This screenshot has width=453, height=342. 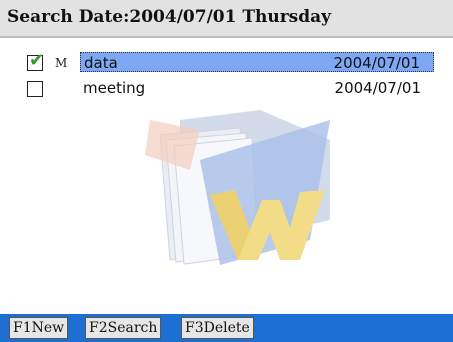 I want to click on page-title: Search Date:2004/07/01 Thursday, so click(x=169, y=17).